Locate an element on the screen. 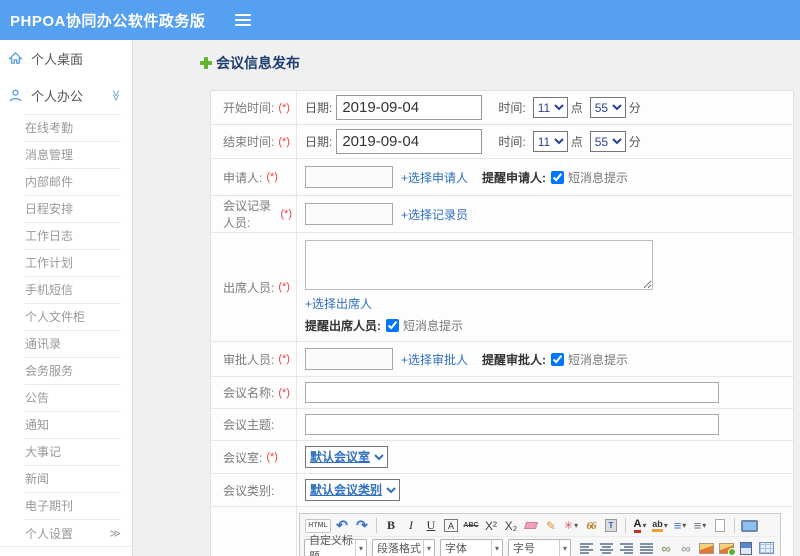 This screenshot has width=800, height=556. applicant-input is located at coordinates (349, 177).